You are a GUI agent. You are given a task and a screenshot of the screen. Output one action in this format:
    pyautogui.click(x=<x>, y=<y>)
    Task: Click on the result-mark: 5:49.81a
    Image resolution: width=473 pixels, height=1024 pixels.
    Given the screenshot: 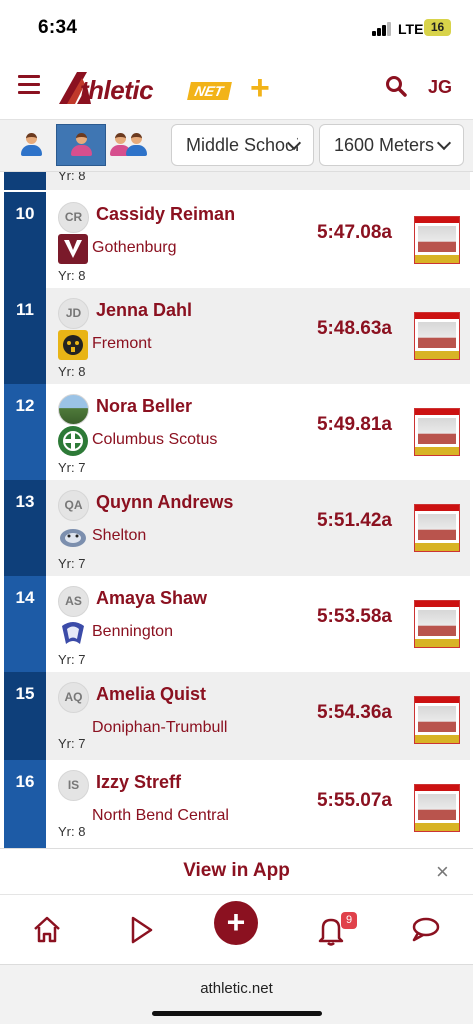 What is the action you would take?
    pyautogui.click(x=354, y=425)
    